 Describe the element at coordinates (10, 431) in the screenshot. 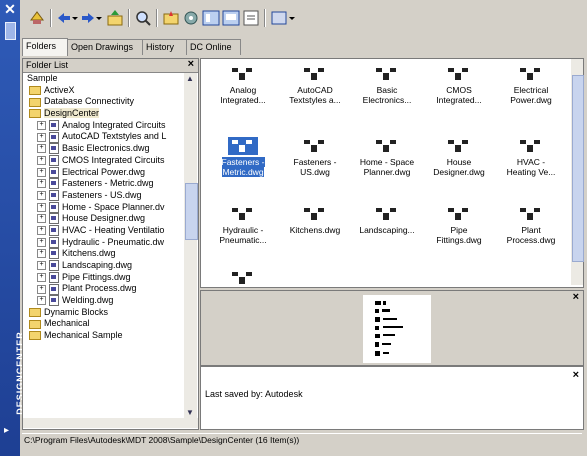

I see `properties-arrow-icon: ▸` at that location.